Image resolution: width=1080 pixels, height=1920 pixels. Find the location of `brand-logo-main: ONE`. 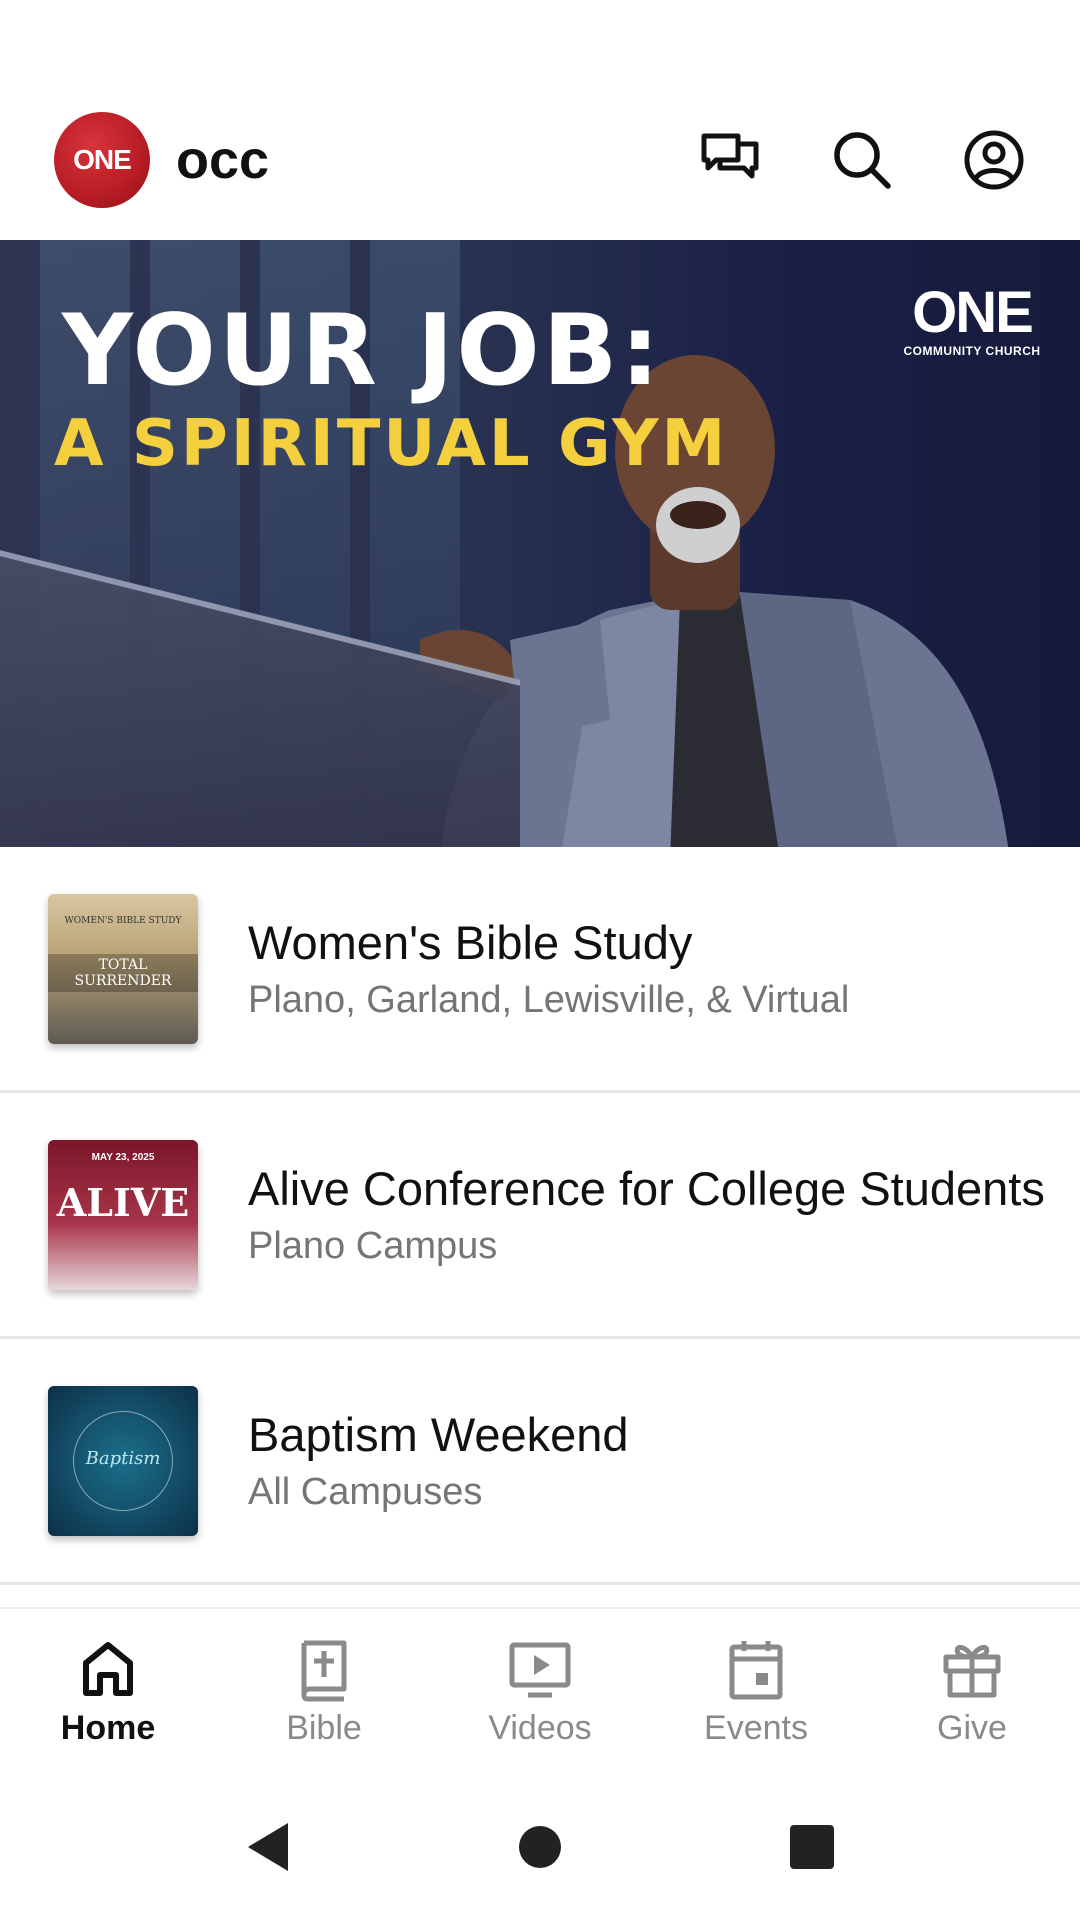

brand-logo-main: ONE is located at coordinates (973, 312).